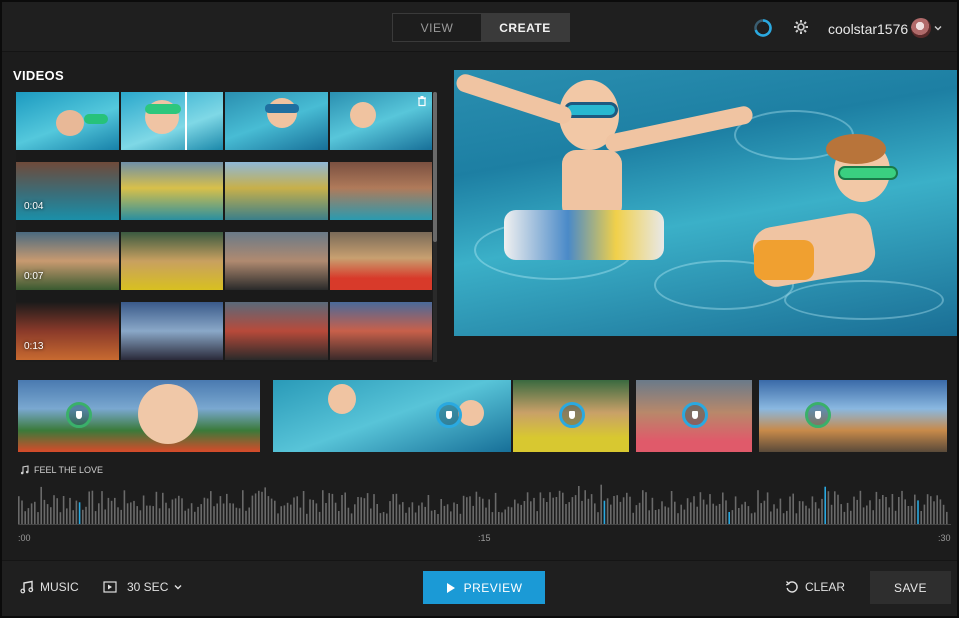  I want to click on avatar, so click(921, 28).